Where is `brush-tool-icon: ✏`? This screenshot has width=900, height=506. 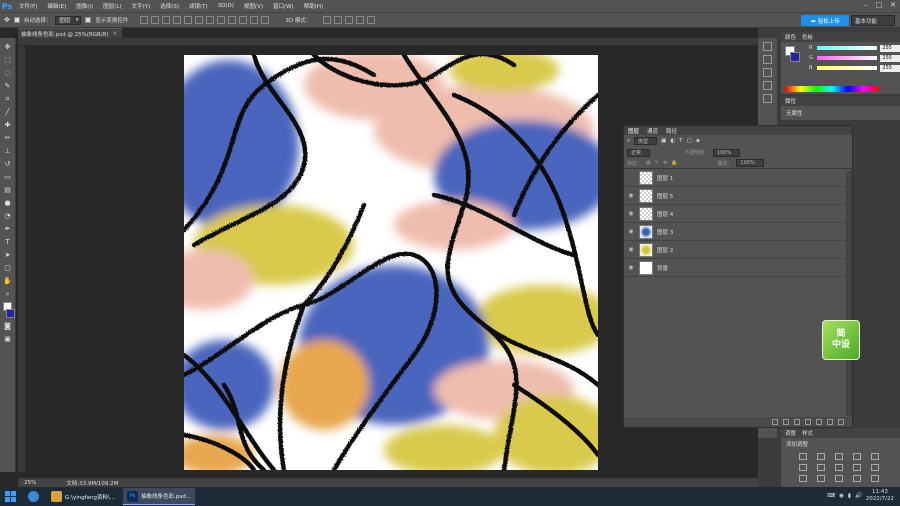
brush-tool-icon: ✏ is located at coordinates (8, 138).